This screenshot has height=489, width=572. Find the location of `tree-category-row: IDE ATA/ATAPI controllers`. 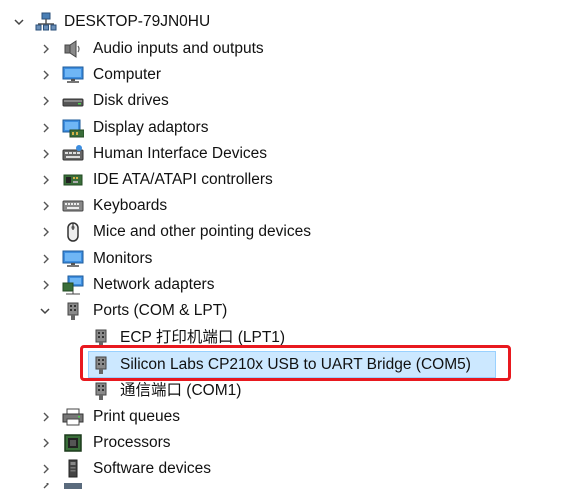

tree-category-row: IDE ATA/ATAPI controllers is located at coordinates (286, 180).